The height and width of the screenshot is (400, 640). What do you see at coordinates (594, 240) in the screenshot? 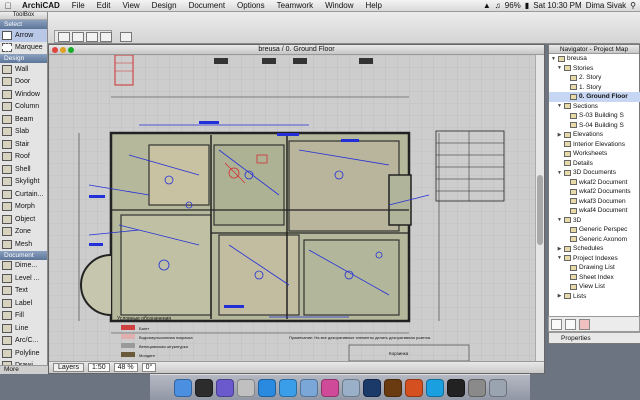
I see `project-map-item: Generic Axonom` at bounding box center [594, 240].